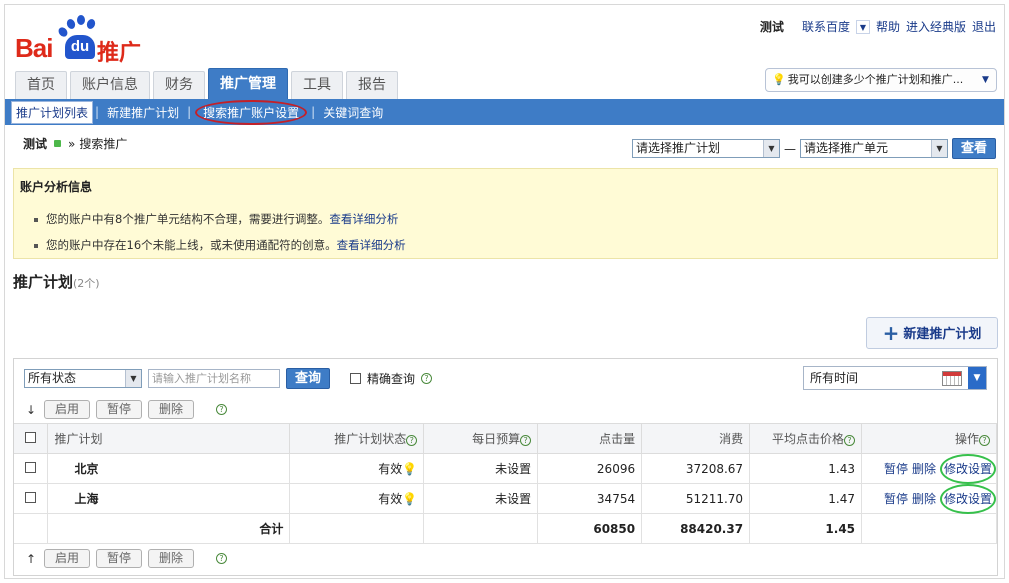  Describe the element at coordinates (143, 112) in the screenshot. I see `subnav-new-plan: 新建推广计划` at that location.